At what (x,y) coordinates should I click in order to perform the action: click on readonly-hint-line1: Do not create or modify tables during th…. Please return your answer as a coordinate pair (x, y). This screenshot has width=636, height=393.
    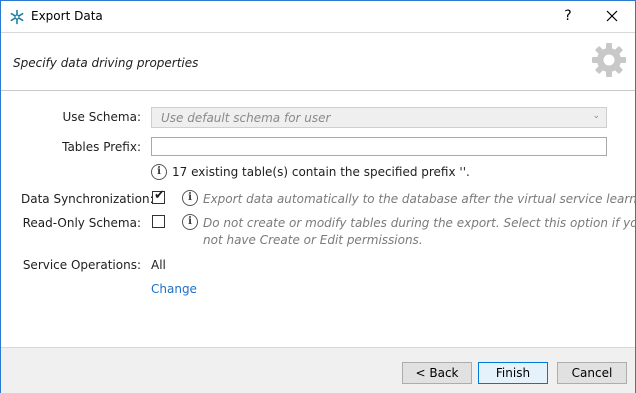
    Looking at the image, I should click on (419, 223).